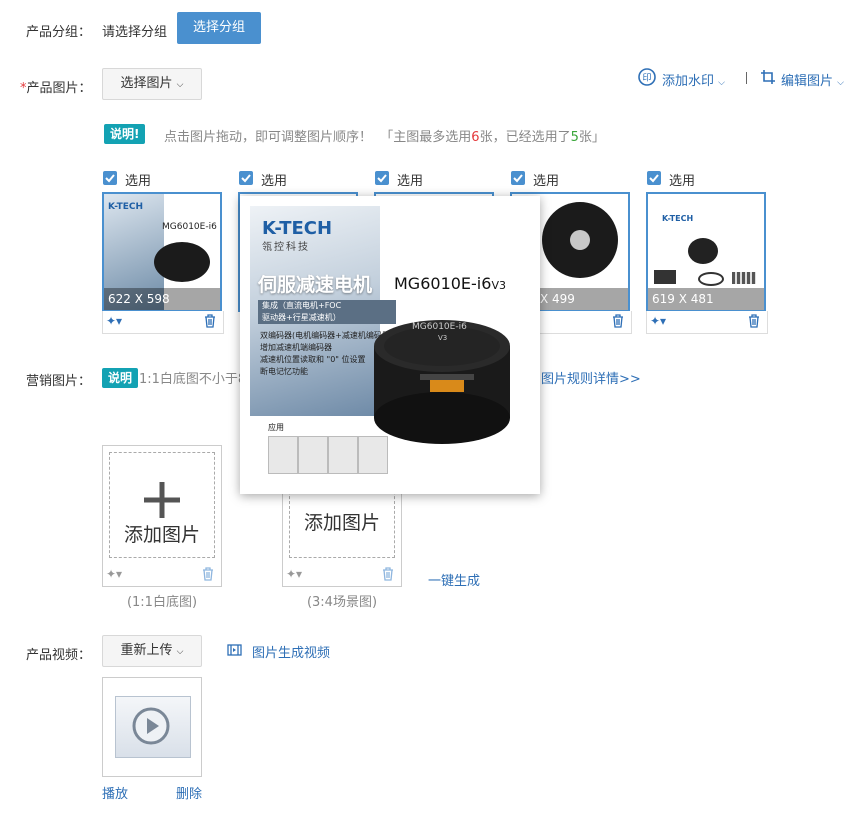  I want to click on card-4-check-label: 选用, so click(546, 181).